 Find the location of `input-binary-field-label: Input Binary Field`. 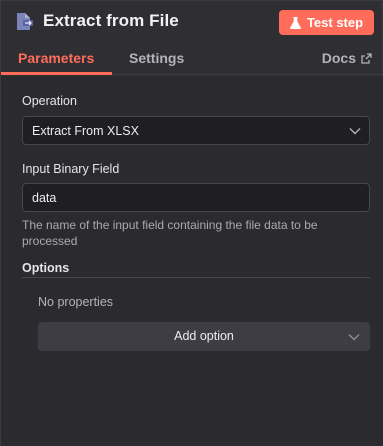

input-binary-field-label: Input Binary Field is located at coordinates (71, 169).